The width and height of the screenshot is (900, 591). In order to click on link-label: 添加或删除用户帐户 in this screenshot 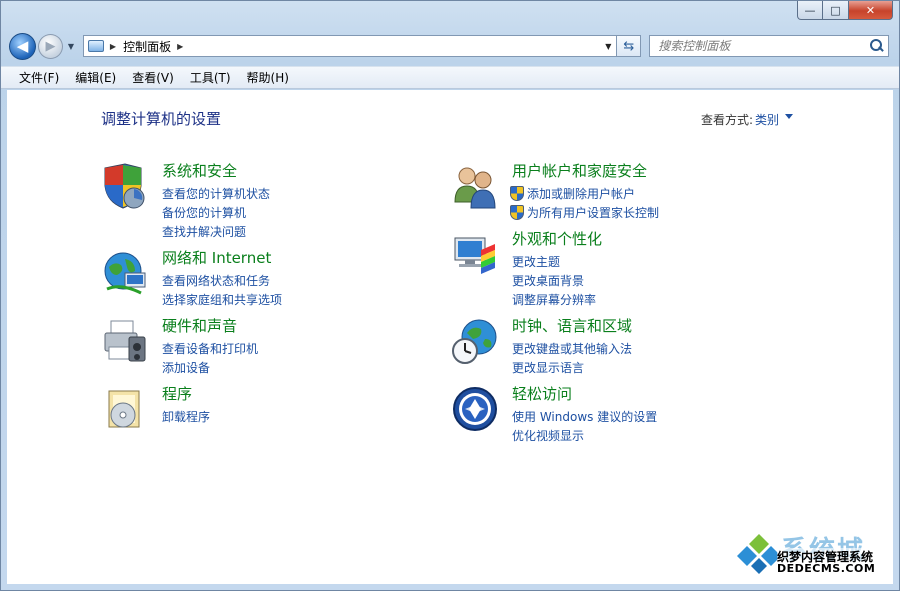, I will do `click(581, 194)`.